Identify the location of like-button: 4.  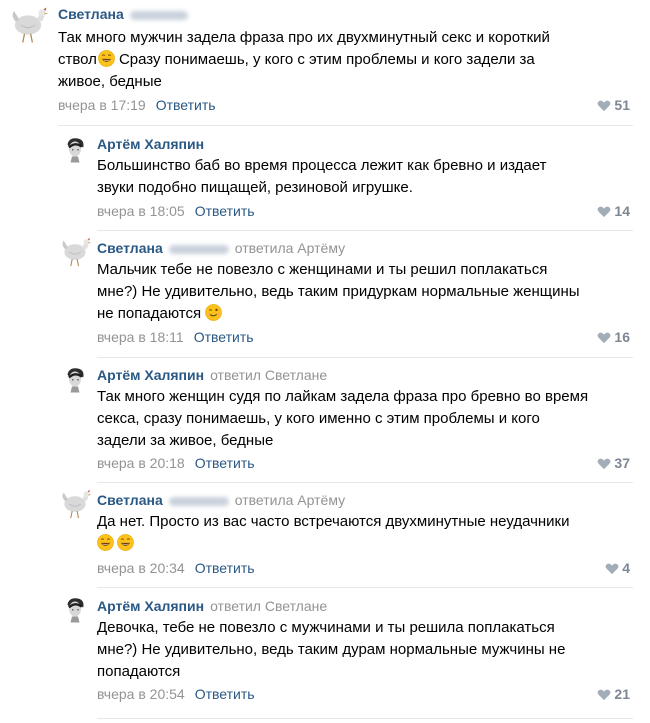
(617, 568).